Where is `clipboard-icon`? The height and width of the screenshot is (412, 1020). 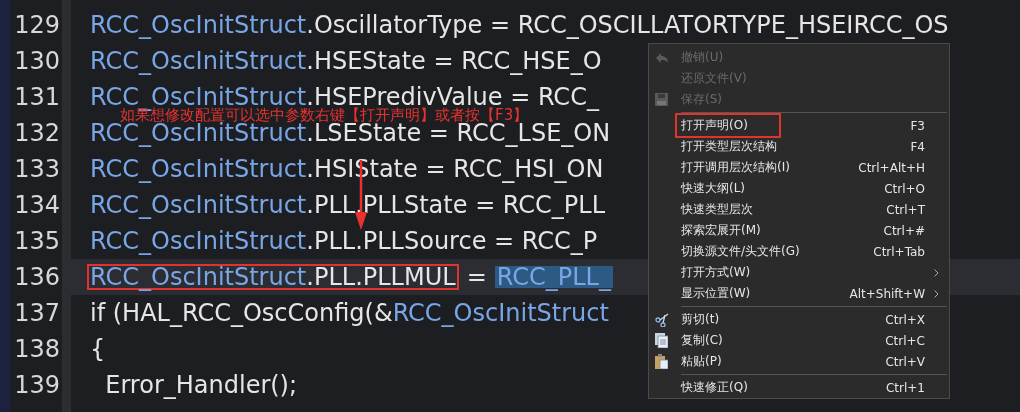 clipboard-icon is located at coordinates (661, 361).